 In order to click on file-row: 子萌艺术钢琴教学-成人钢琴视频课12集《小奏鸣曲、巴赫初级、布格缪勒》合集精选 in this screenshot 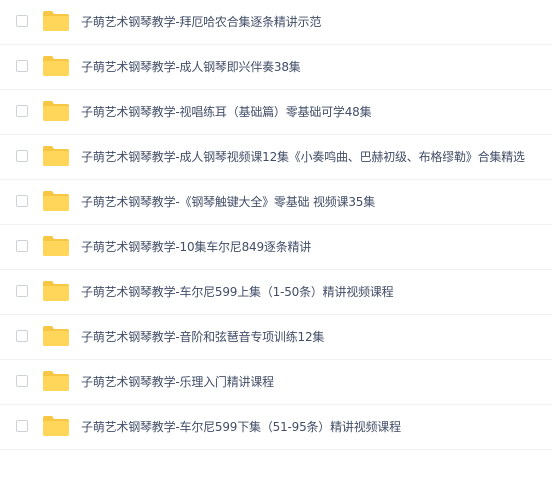, I will do `click(276, 157)`.